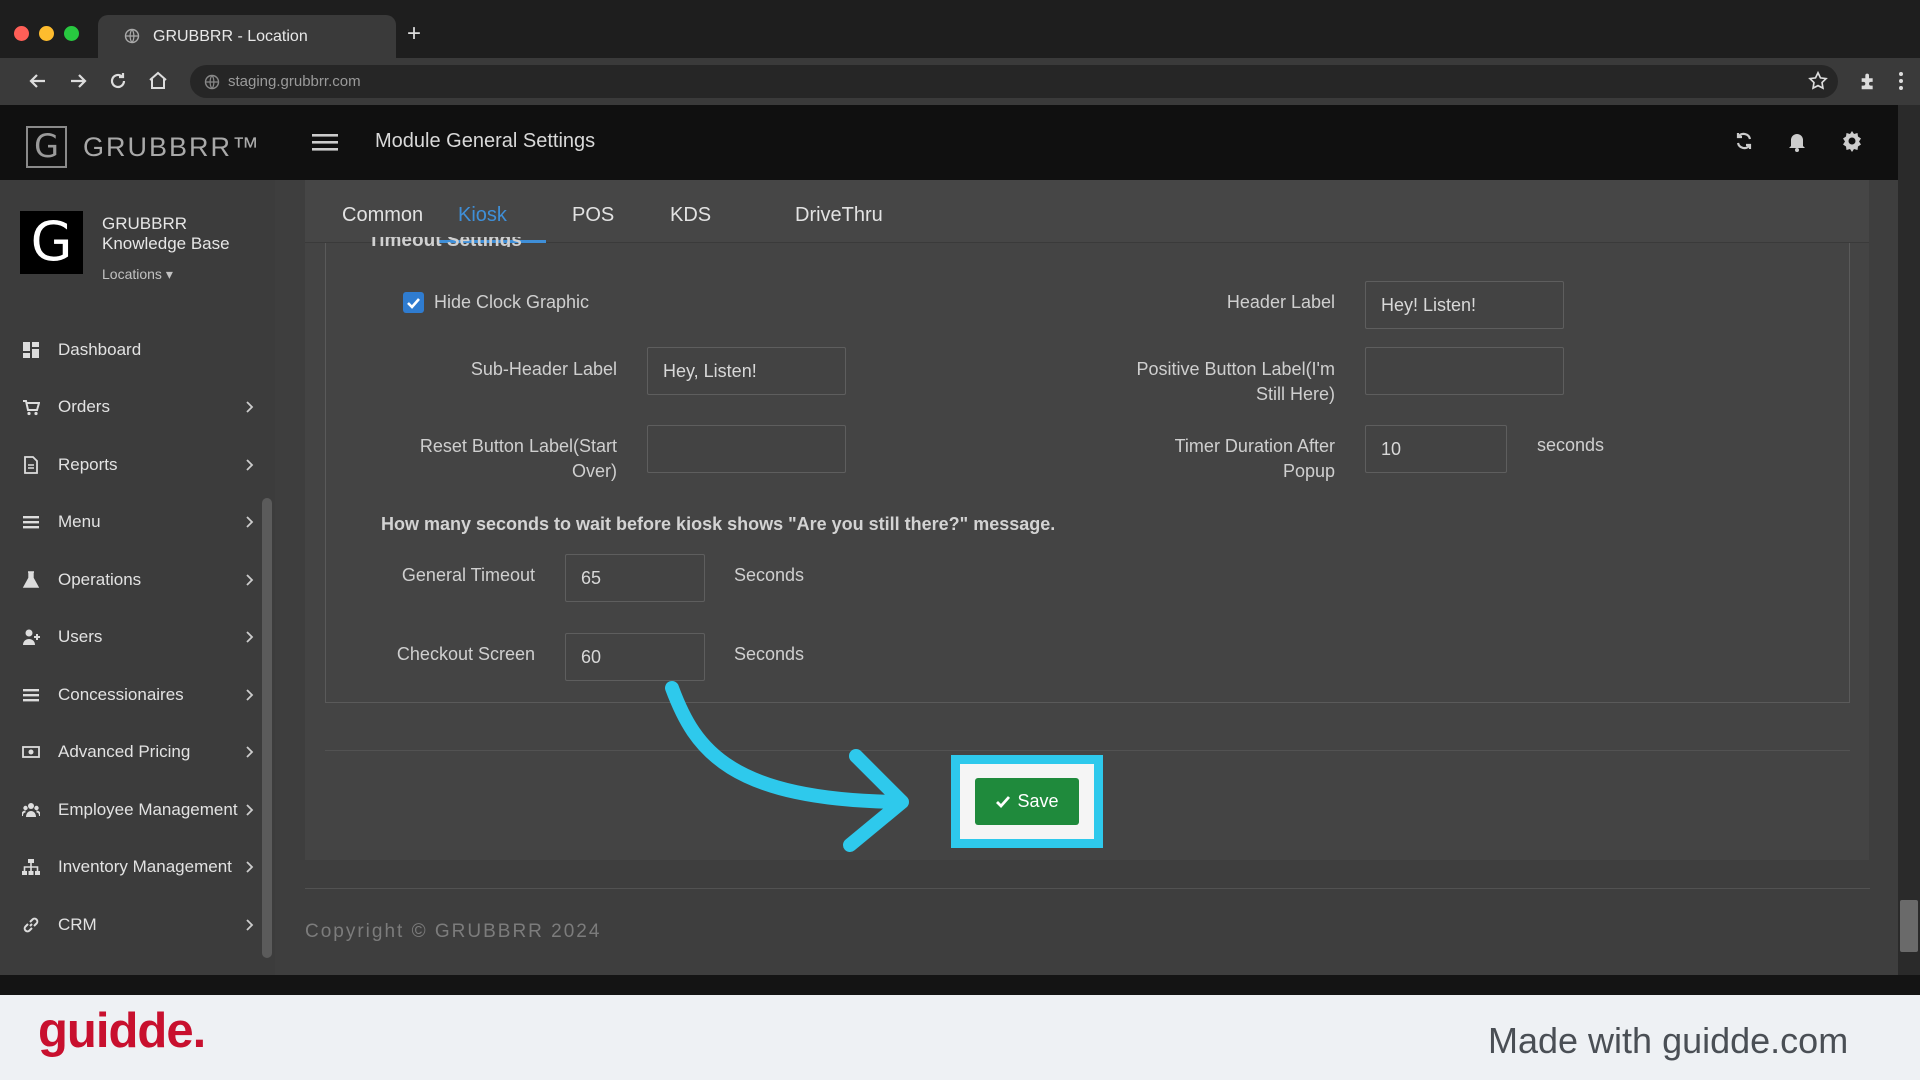  I want to click on money-icon, so click(31, 752).